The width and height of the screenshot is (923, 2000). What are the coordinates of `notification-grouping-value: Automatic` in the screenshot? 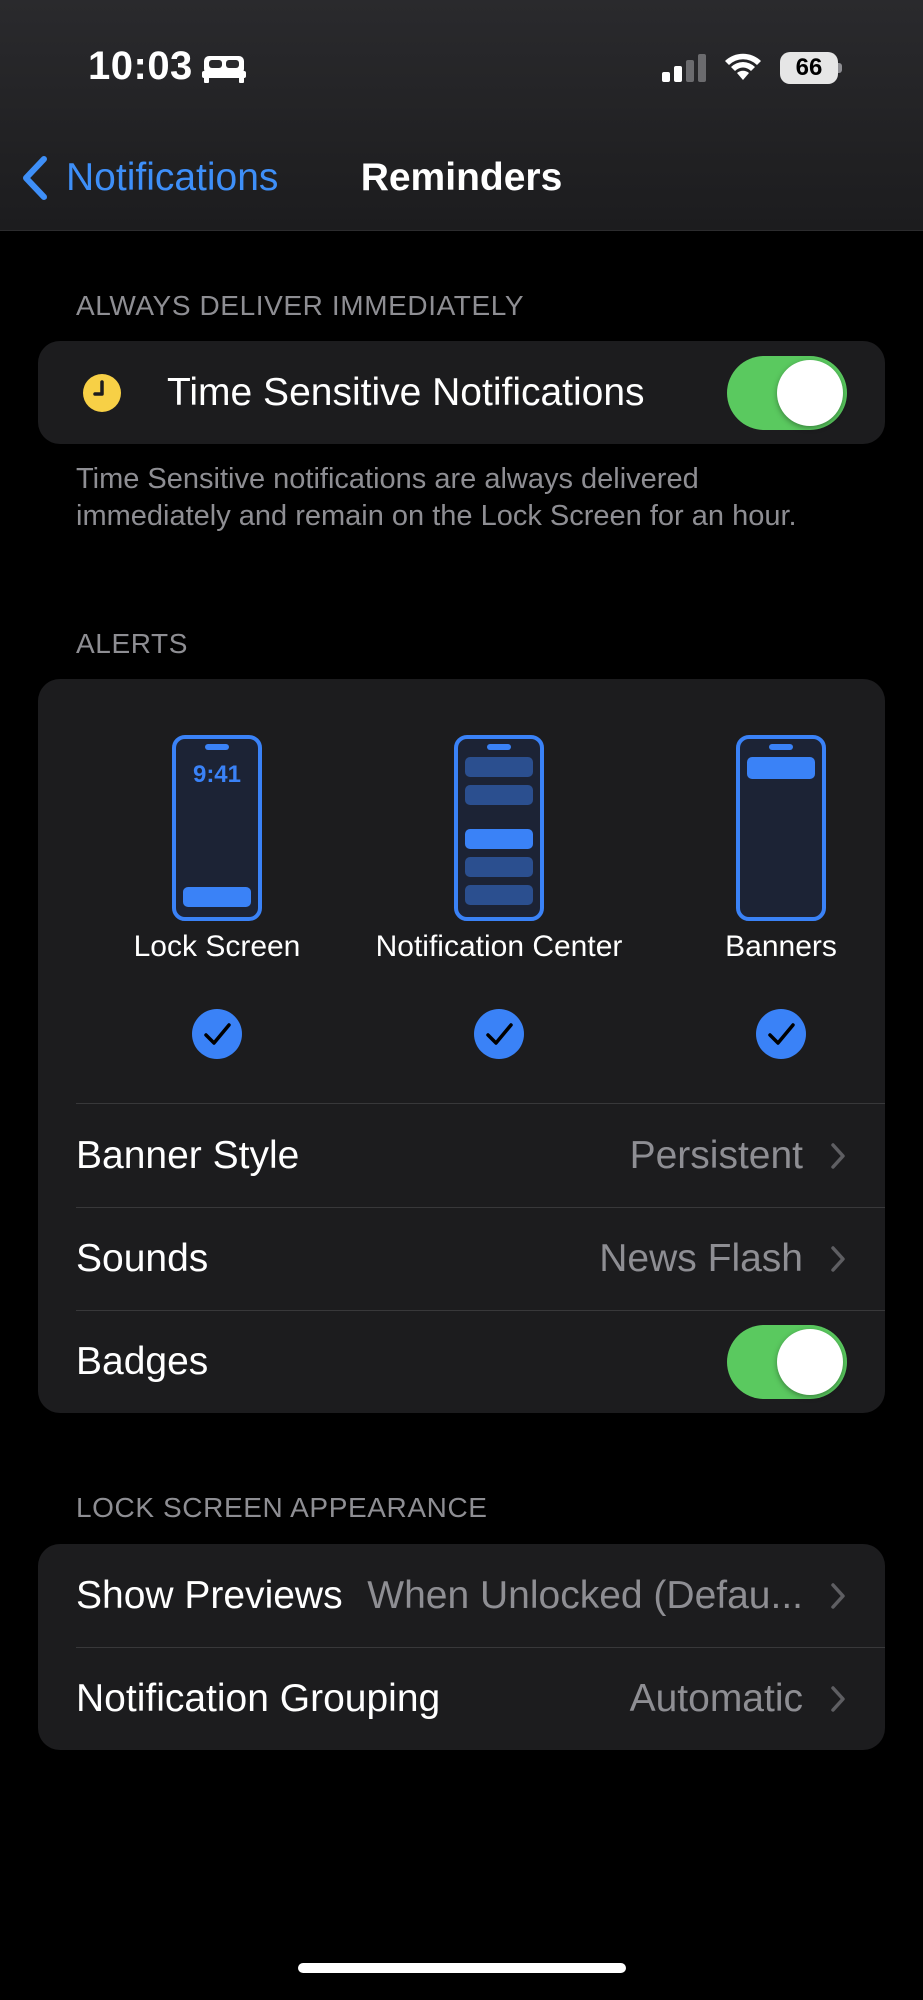 It's located at (716, 1698).